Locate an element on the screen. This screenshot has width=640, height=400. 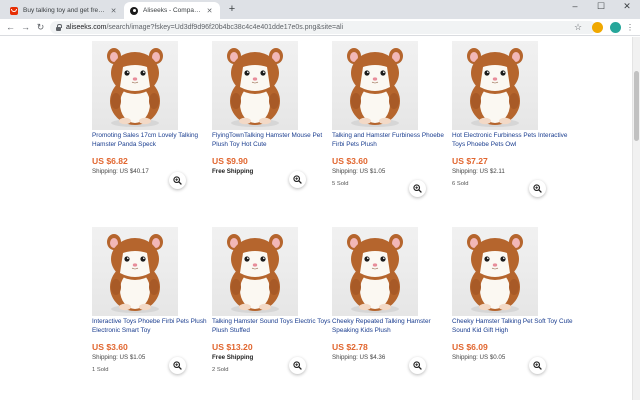
shipping-cost: Shipping: US $40.17 is located at coordinates (120, 171).